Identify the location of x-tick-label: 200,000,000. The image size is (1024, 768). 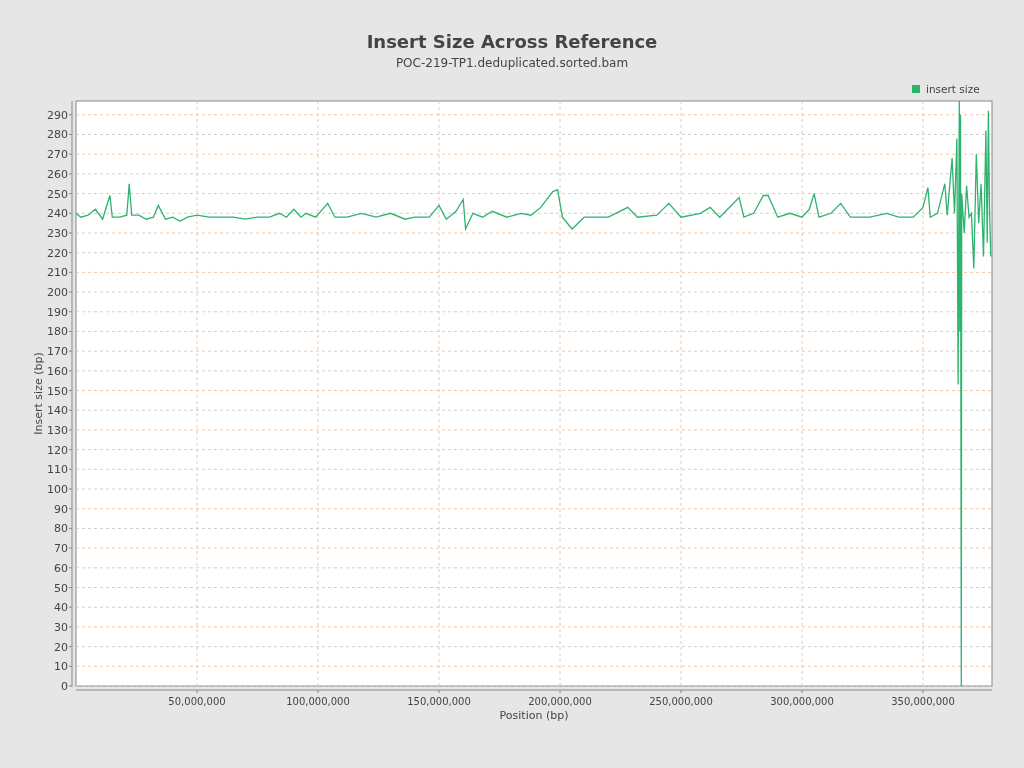
(560, 701).